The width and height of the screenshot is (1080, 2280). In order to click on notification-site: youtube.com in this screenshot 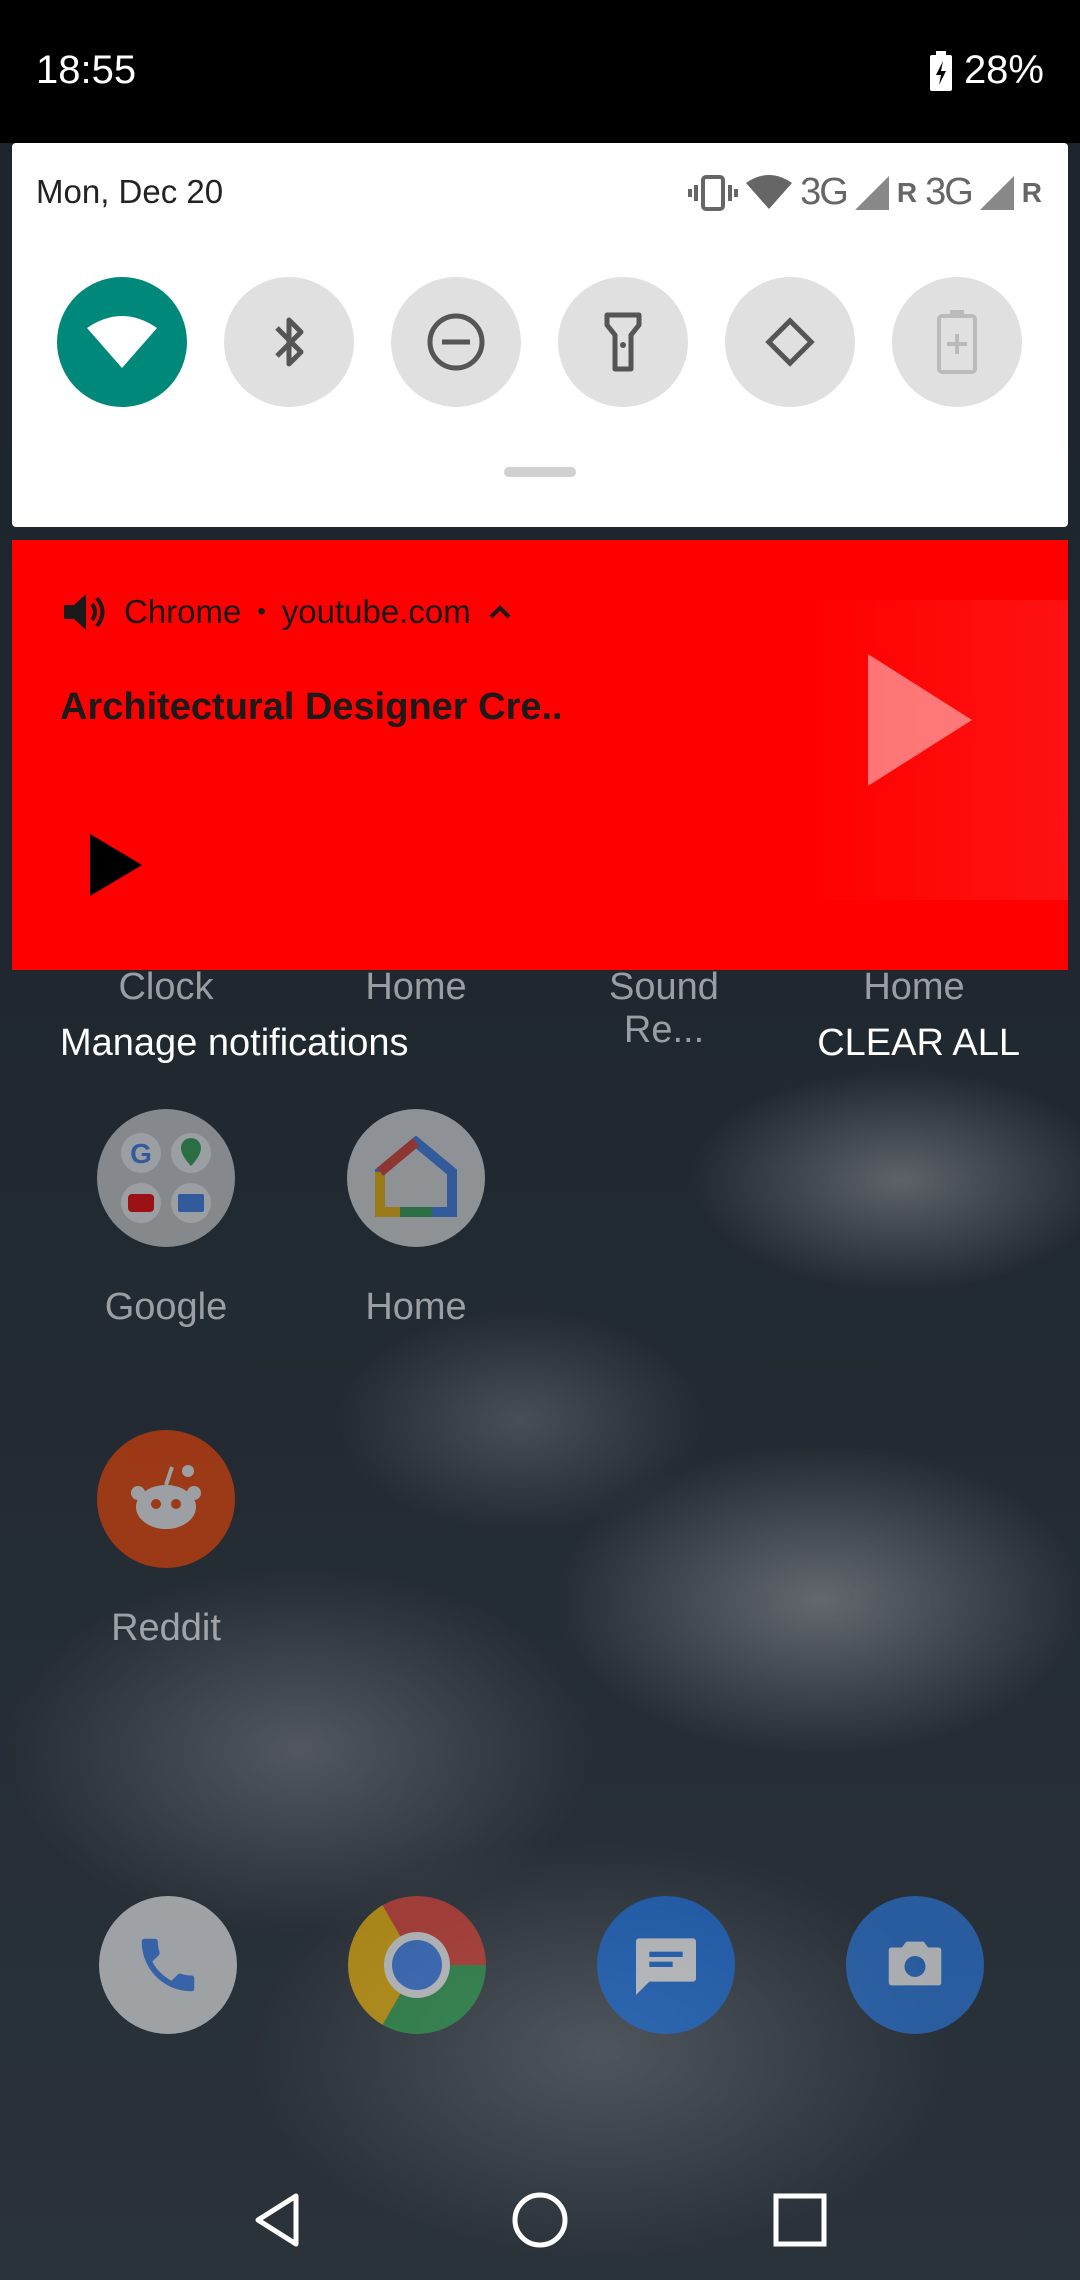, I will do `click(376, 611)`.